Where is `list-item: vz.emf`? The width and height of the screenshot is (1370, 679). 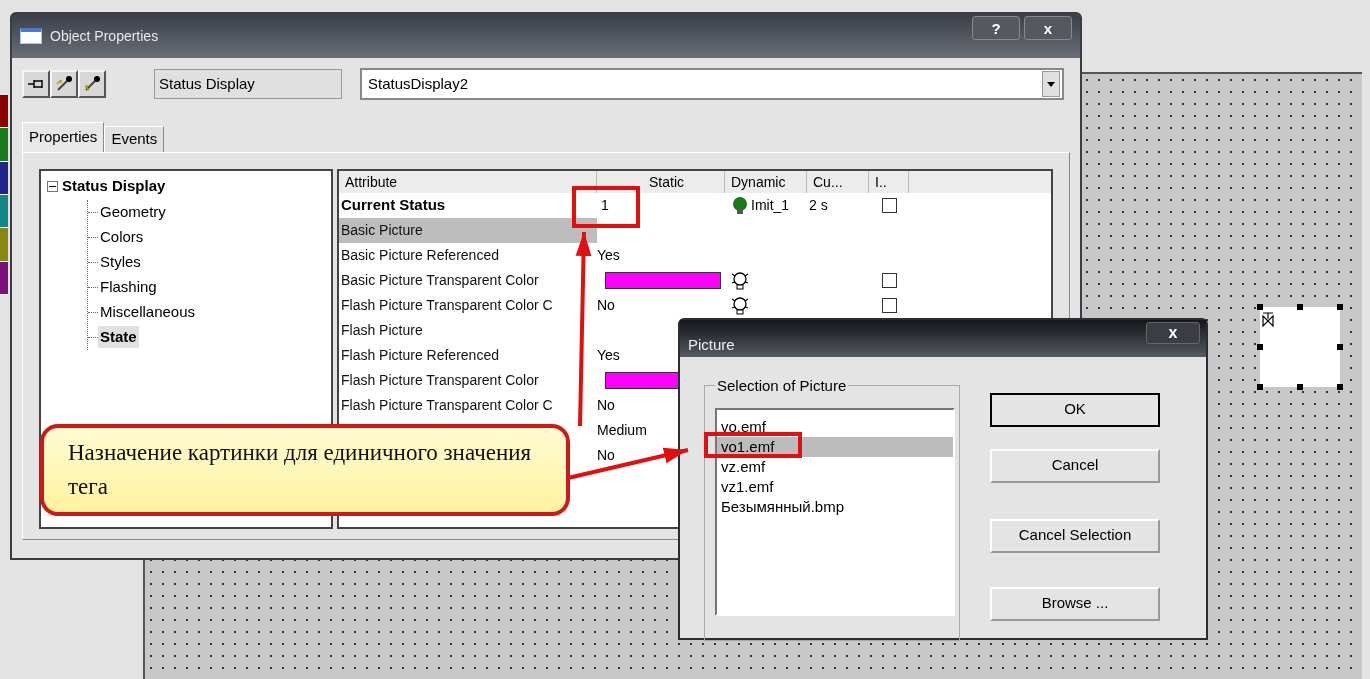
list-item: vz.emf is located at coordinates (835, 466).